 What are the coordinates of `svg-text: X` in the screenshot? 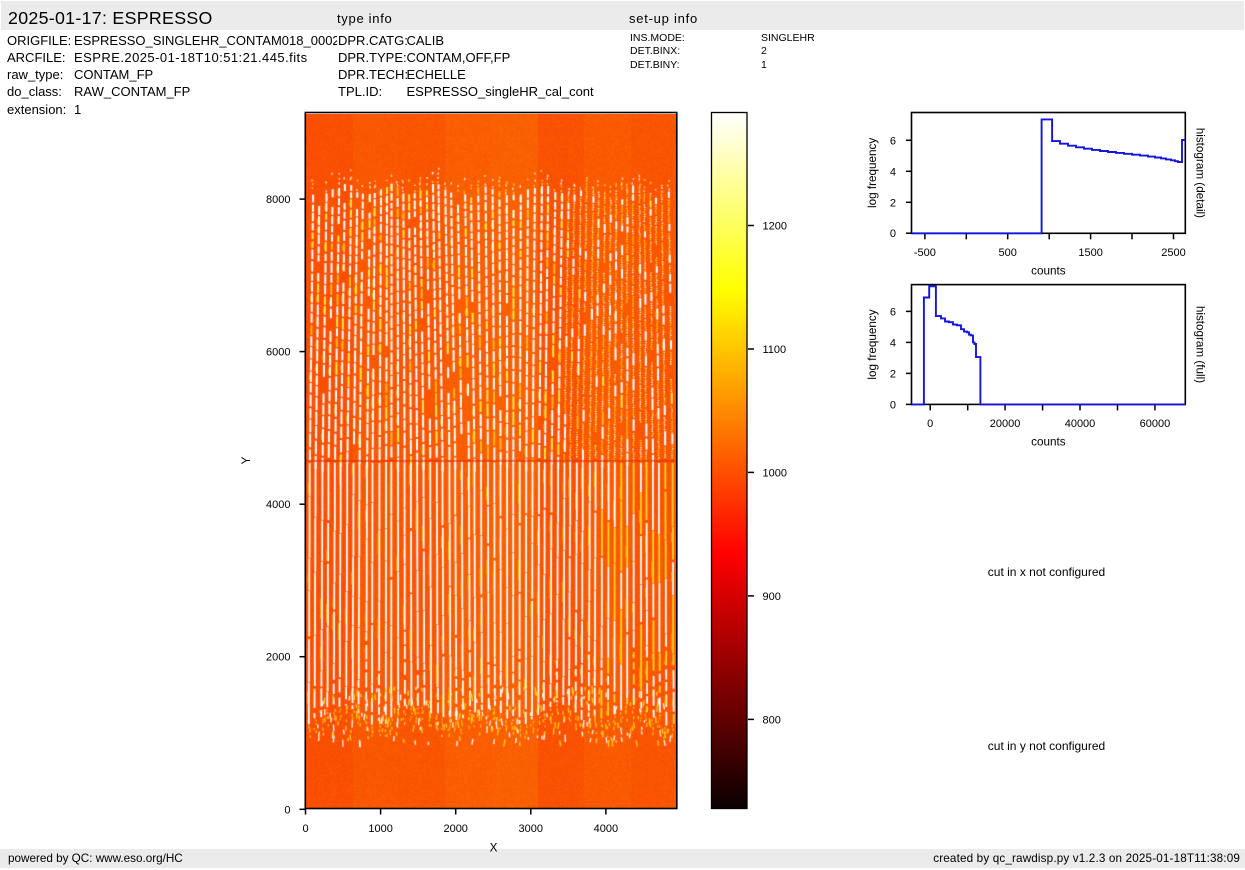 It's located at (494, 848).